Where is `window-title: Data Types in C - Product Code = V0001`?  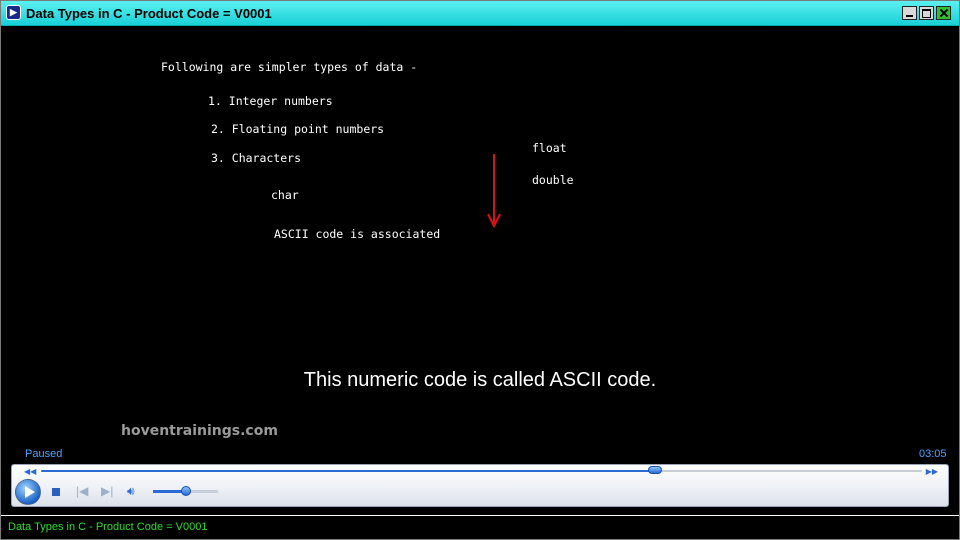 window-title: Data Types in C - Product Code = V0001 is located at coordinates (149, 13).